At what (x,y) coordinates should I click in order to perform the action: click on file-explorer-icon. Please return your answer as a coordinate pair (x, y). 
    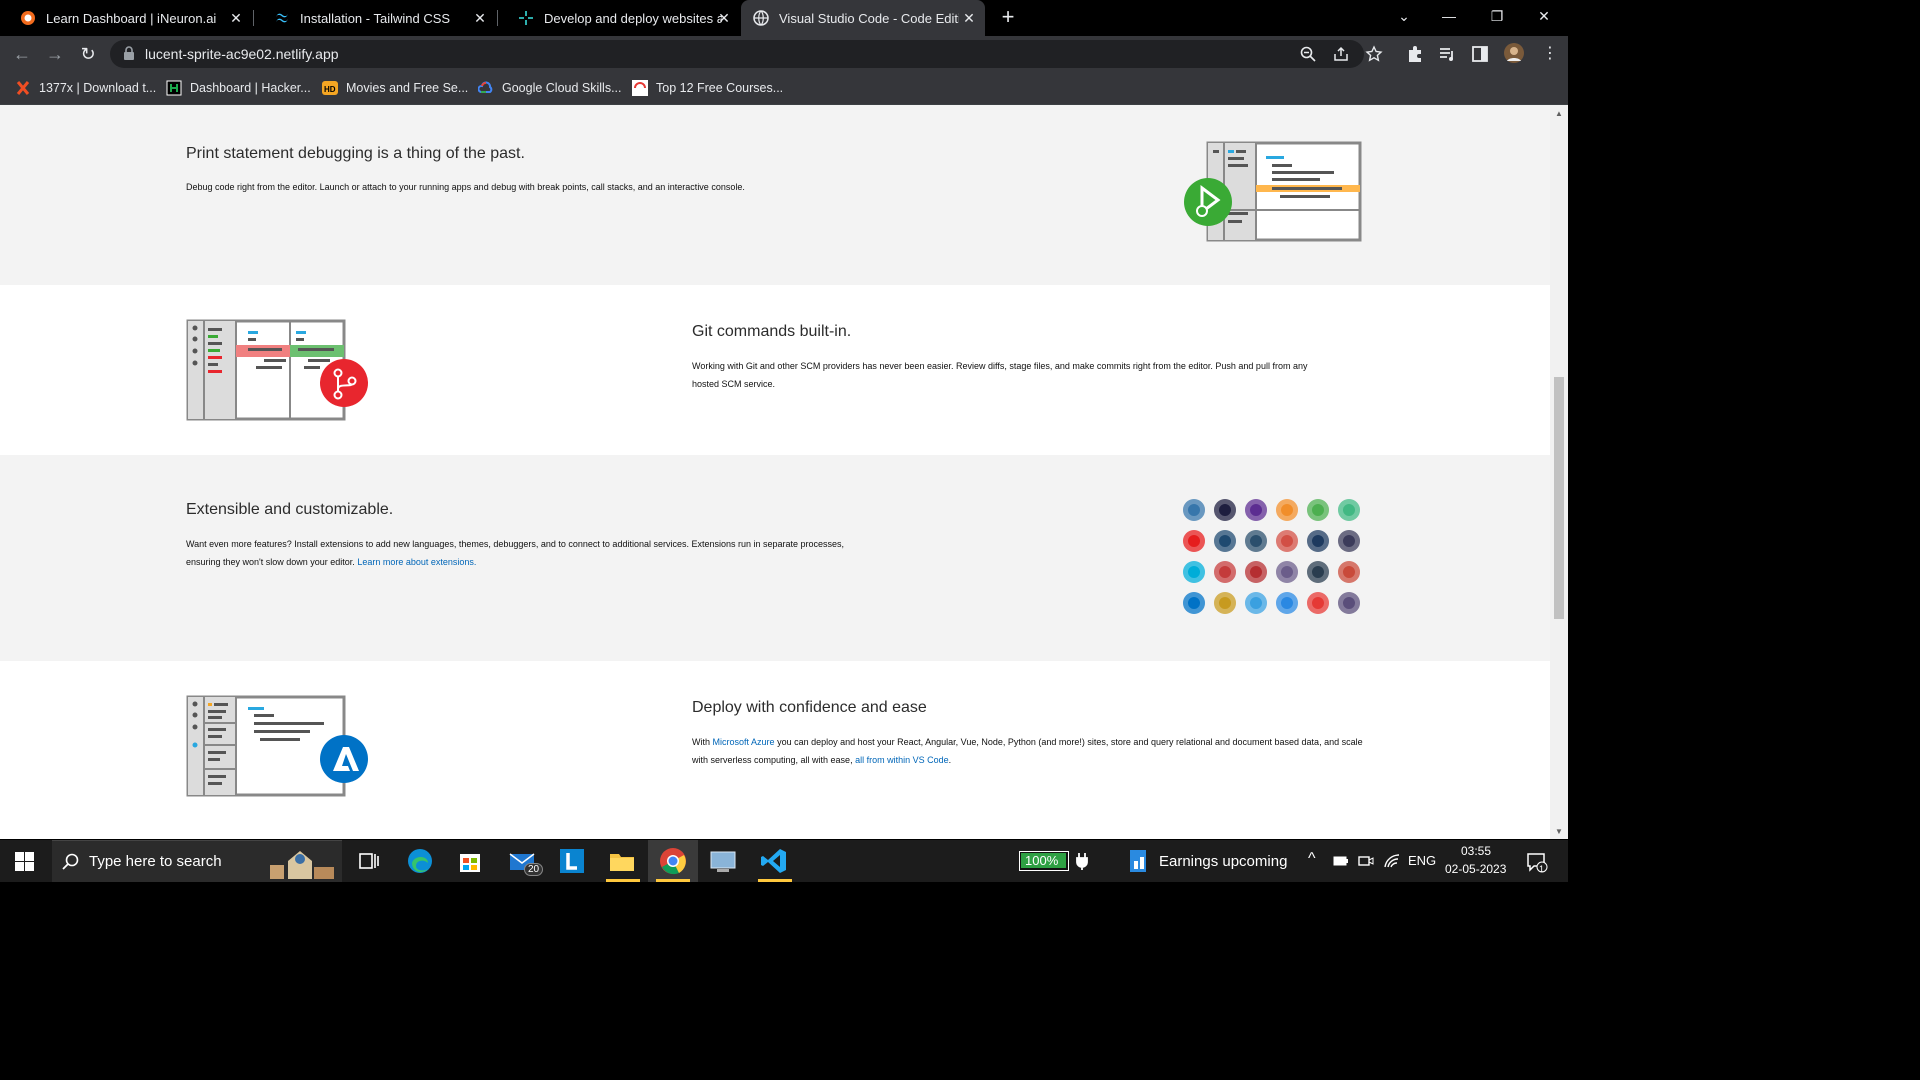
    Looking at the image, I should click on (622, 861).